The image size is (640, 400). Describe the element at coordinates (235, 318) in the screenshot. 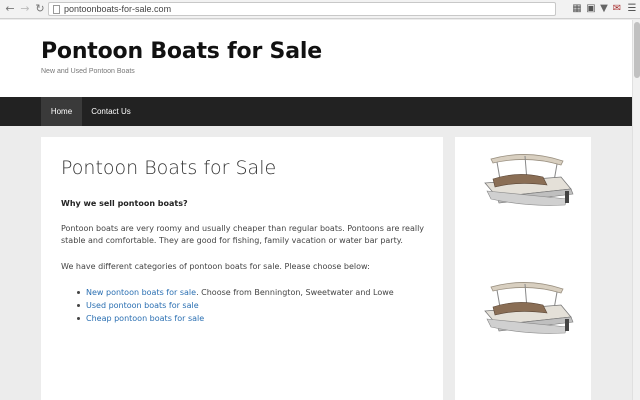

I see `list-item: Cheap pontoon boats for sale` at that location.